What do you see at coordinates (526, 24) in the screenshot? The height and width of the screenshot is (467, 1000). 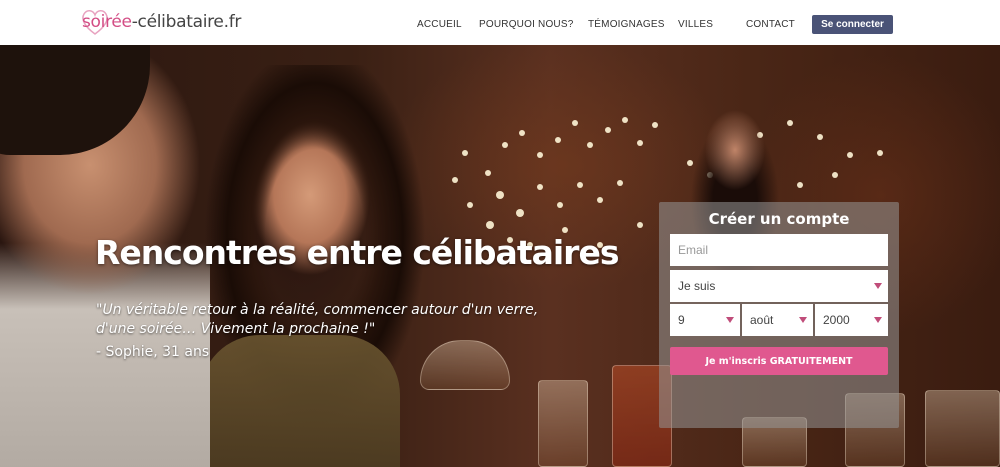 I see `nav-pourquoi-nous: POURQUOI NOUS?` at bounding box center [526, 24].